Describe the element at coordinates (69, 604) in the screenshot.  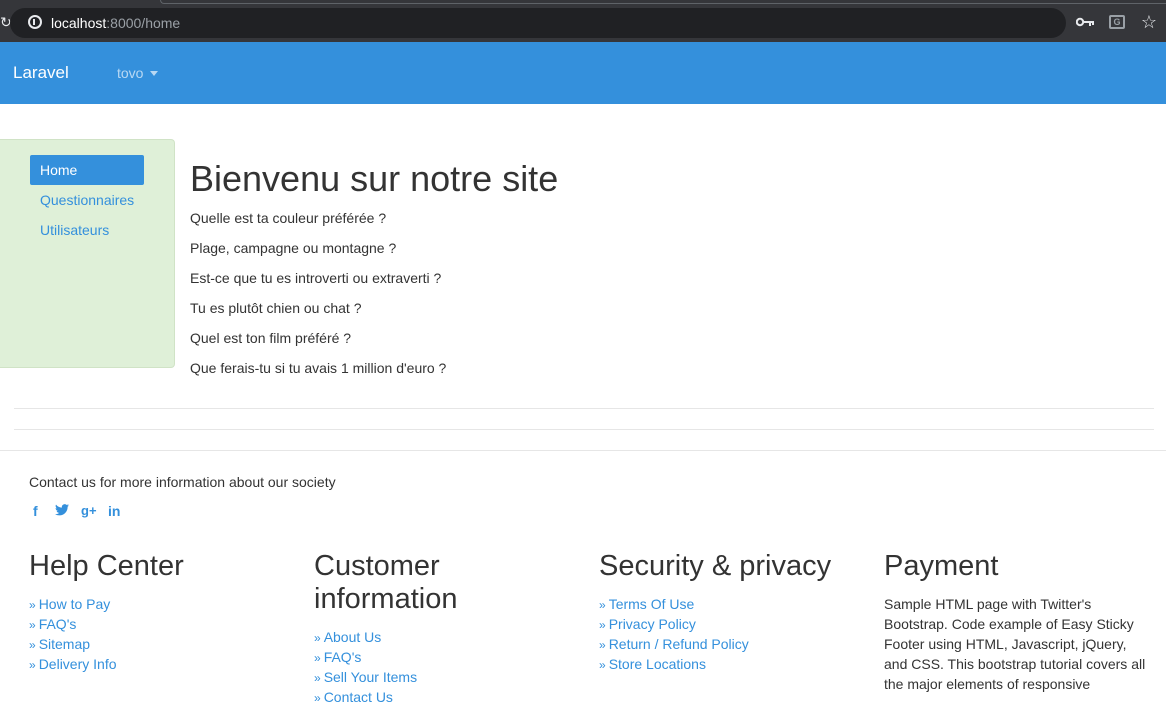
I see `footer-link: » How to Pay` at that location.